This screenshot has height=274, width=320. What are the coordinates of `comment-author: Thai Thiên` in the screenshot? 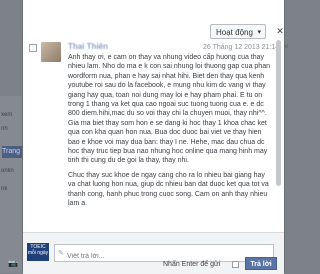 It's located at (88, 46).